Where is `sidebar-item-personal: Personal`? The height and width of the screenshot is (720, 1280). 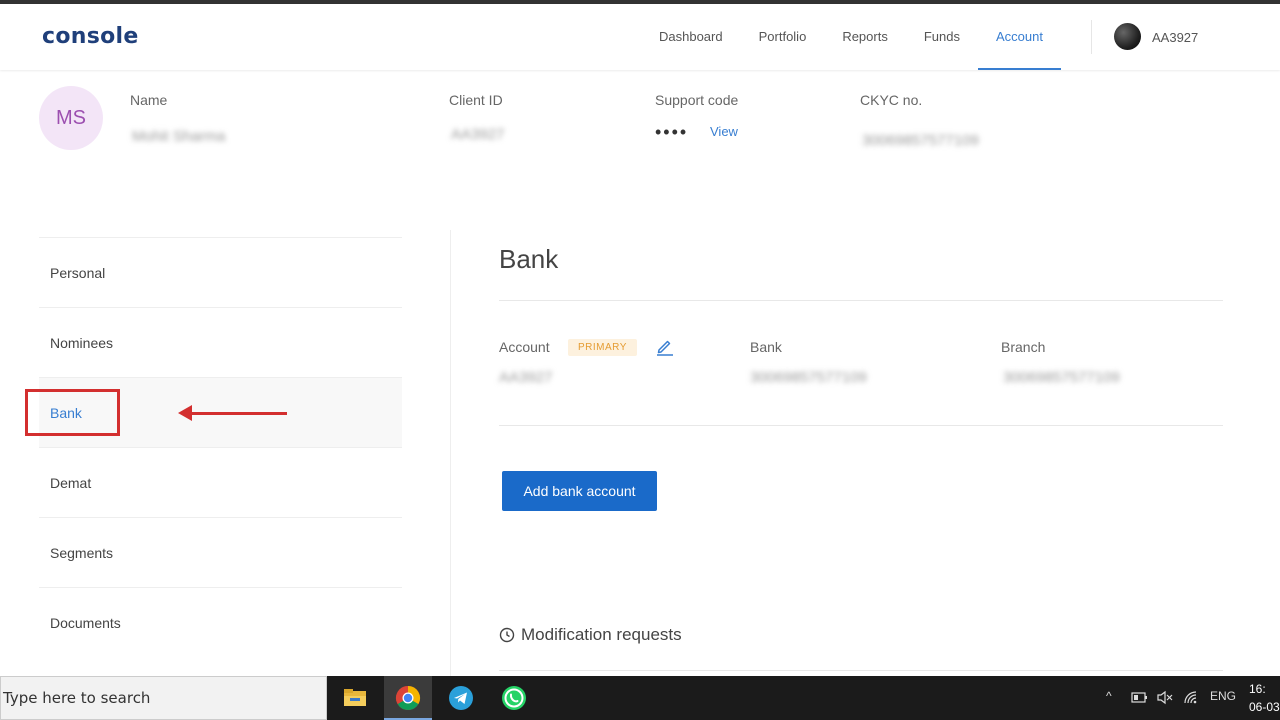 sidebar-item-personal: Personal is located at coordinates (220, 272).